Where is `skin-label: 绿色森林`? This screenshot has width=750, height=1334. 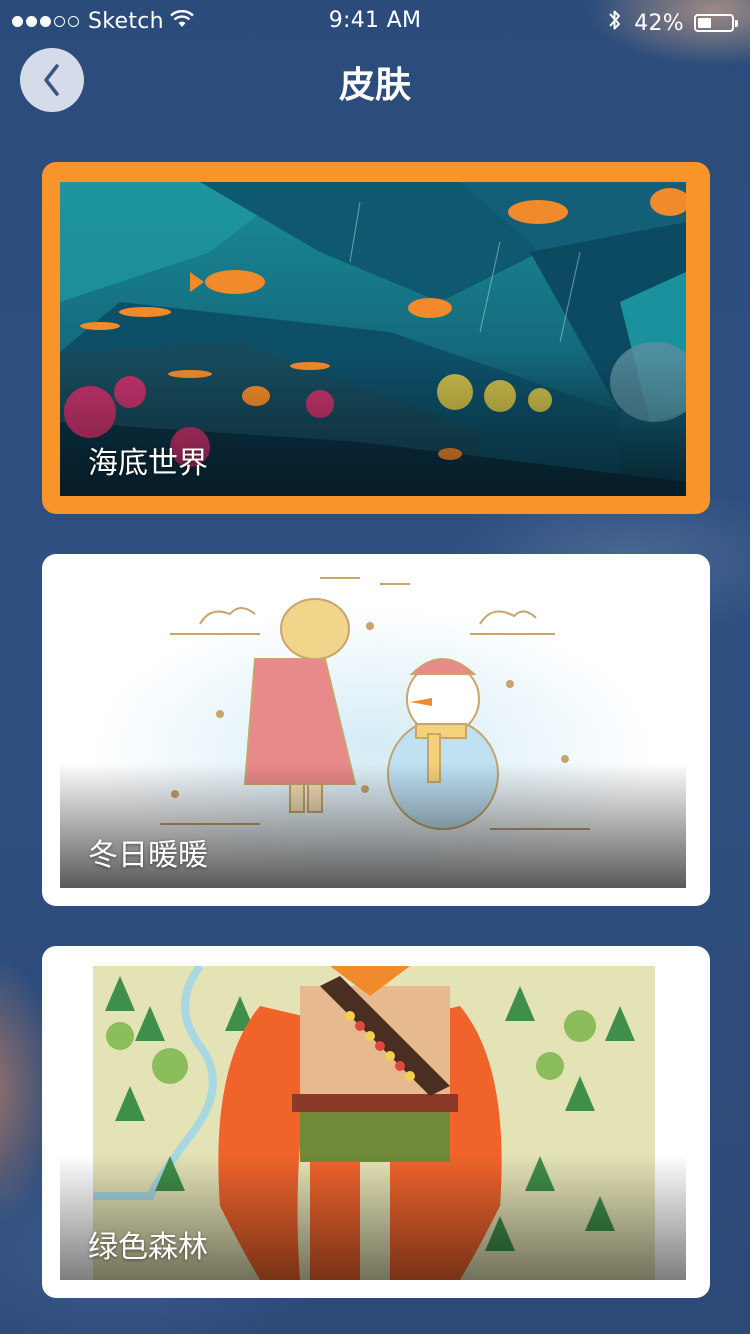
skin-label: 绿色森林 is located at coordinates (148, 1247).